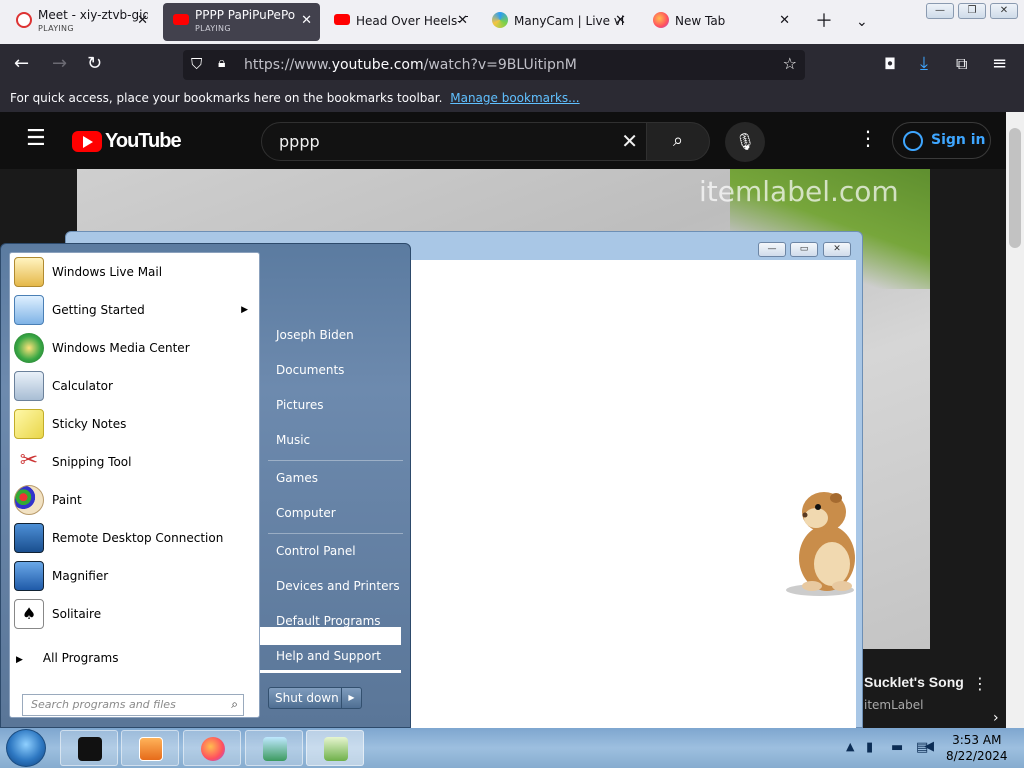 Image resolution: width=1024 pixels, height=768 pixels. Describe the element at coordinates (135, 576) in the screenshot. I see `program-magnifier: Magnifier` at that location.